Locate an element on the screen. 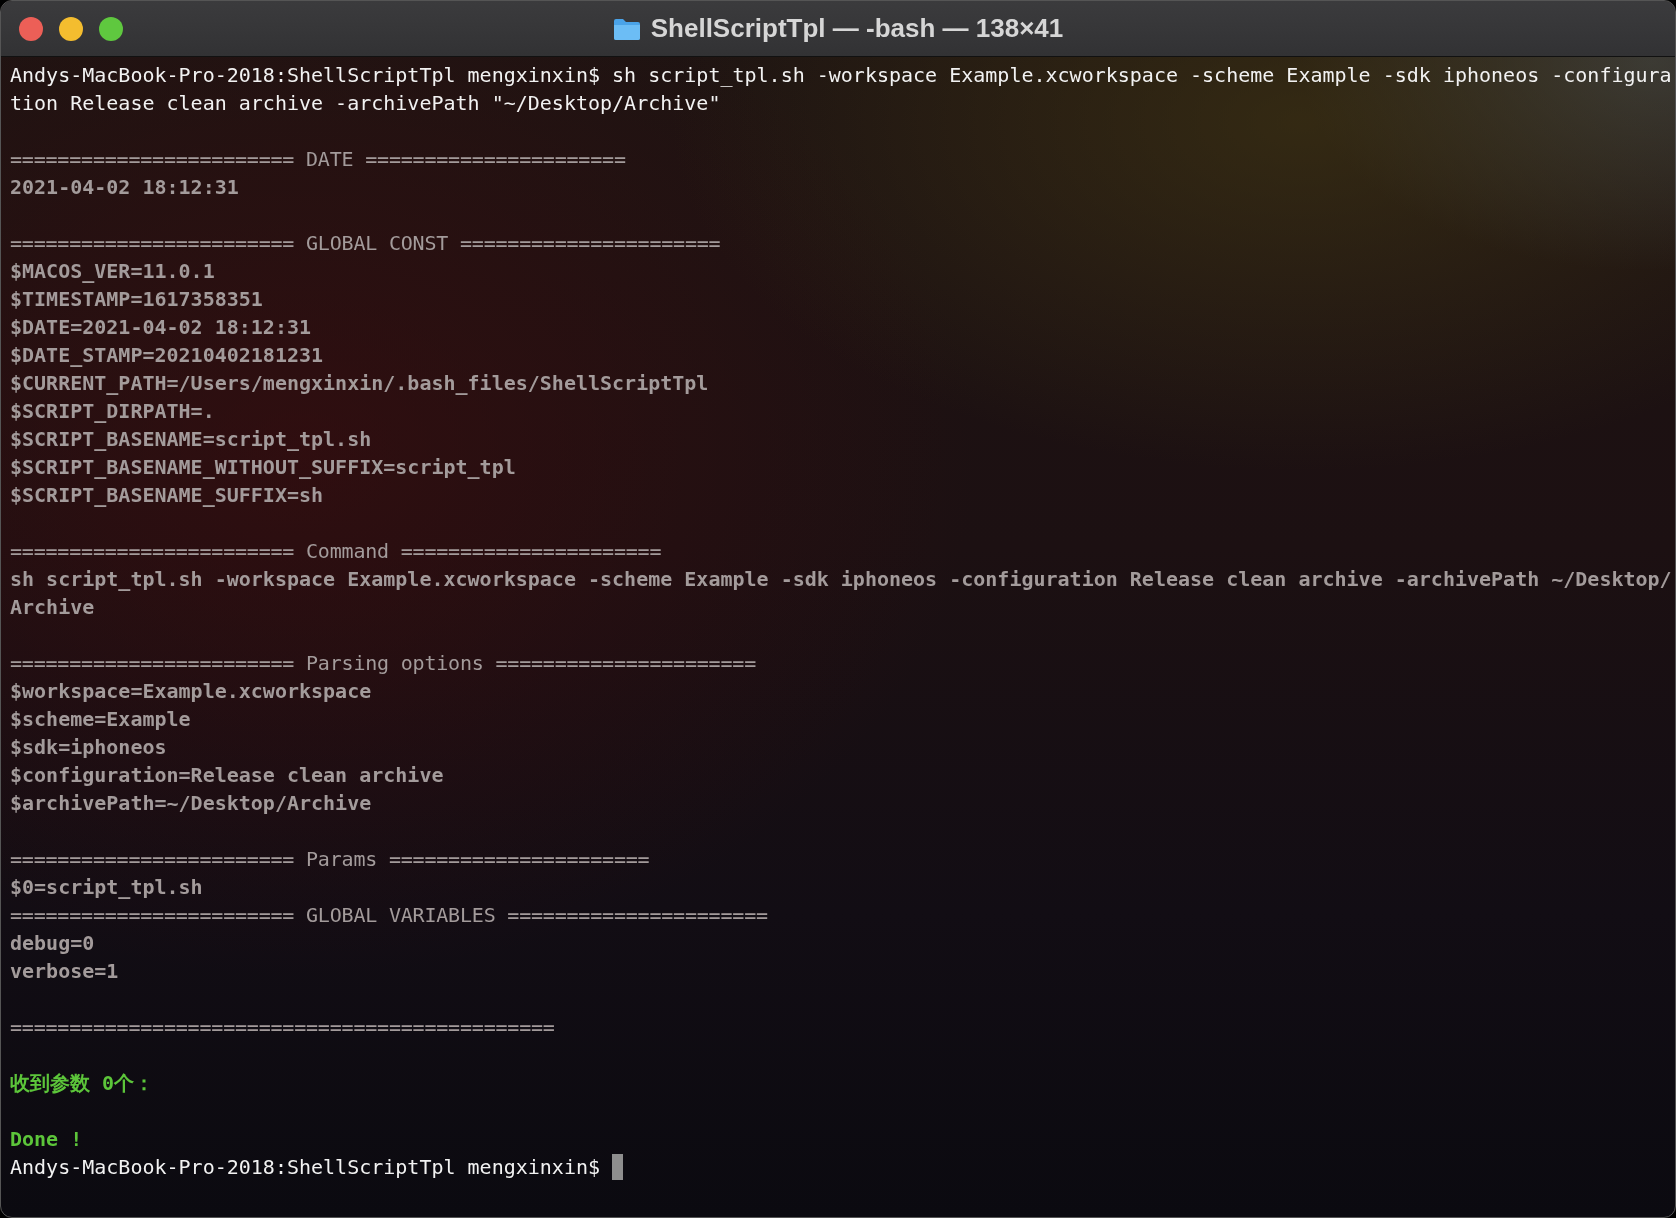 This screenshot has height=1218, width=1676. output-line: debug=0 is located at coordinates (52, 943).